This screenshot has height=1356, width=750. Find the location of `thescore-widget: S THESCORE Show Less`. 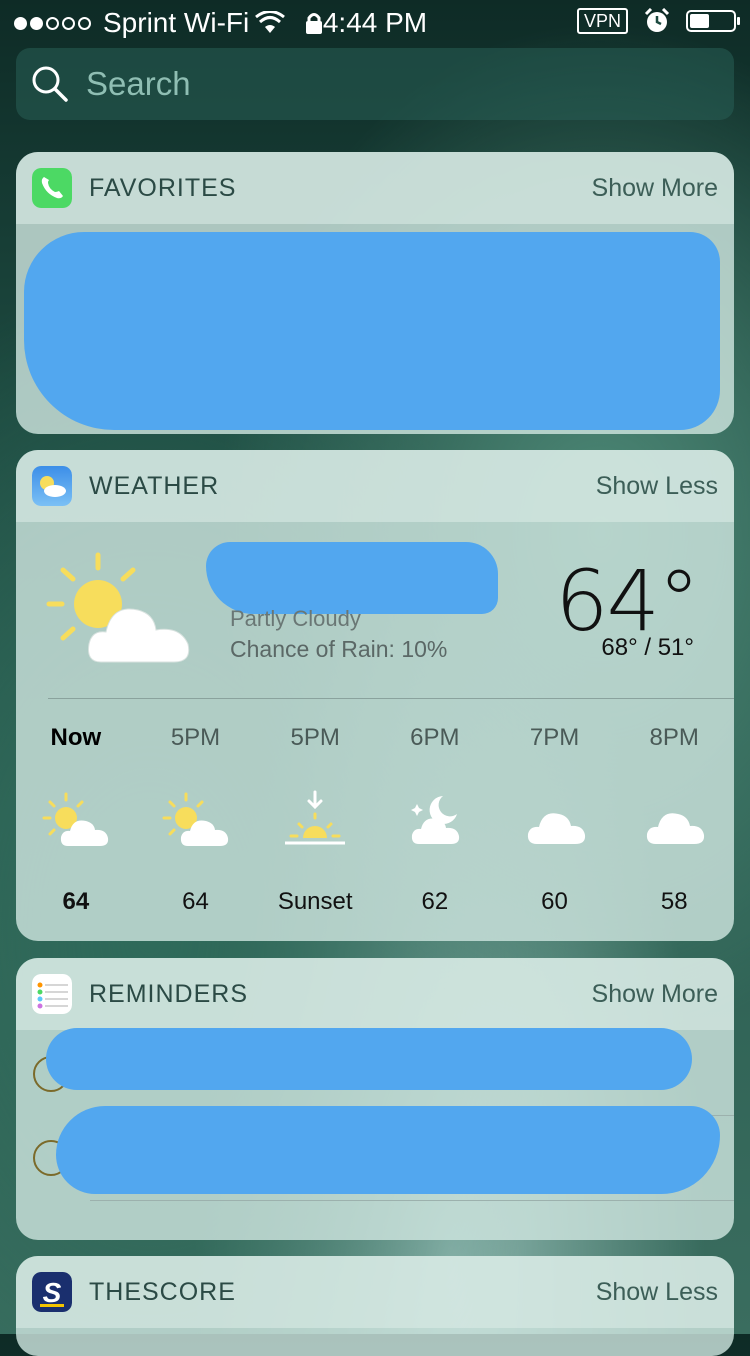

thescore-widget: S THESCORE Show Less is located at coordinates (375, 1306).